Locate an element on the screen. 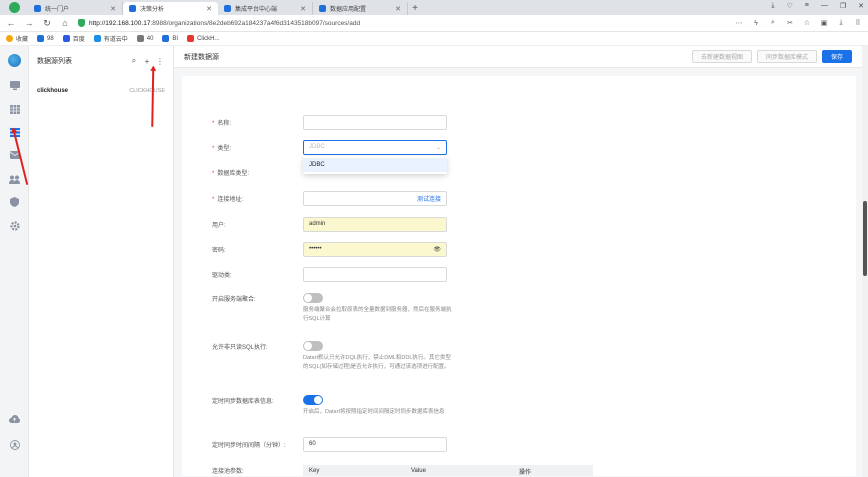  back-icon: ← is located at coordinates (11, 23).